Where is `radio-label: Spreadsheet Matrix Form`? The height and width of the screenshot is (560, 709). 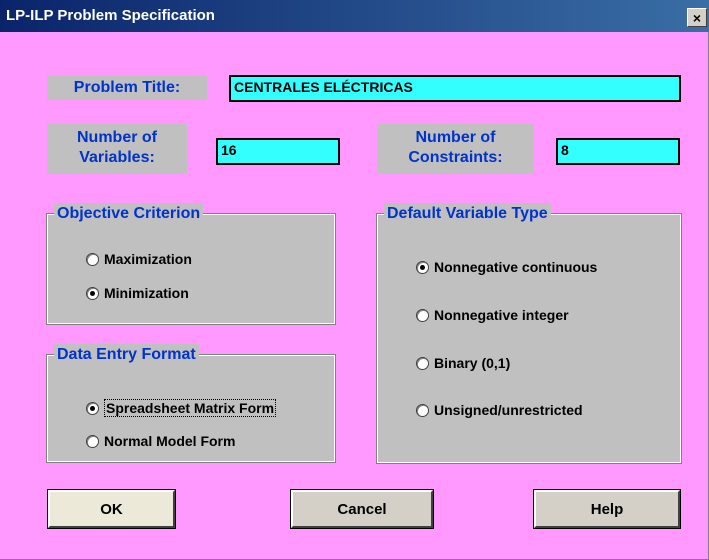
radio-label: Spreadsheet Matrix Form is located at coordinates (190, 408).